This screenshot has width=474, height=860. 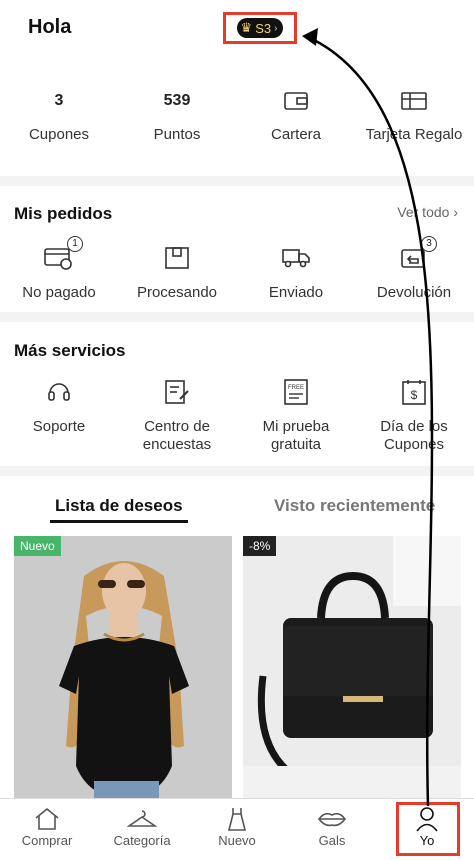 What do you see at coordinates (47, 840) in the screenshot?
I see `nav-label: Comprar` at bounding box center [47, 840].